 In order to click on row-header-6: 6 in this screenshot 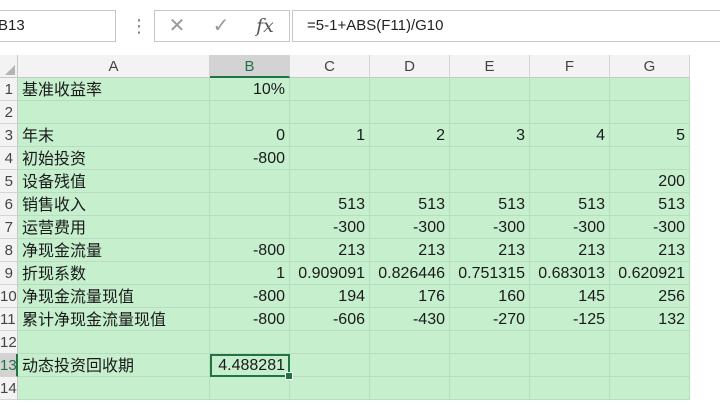, I will do `click(9, 204)`.